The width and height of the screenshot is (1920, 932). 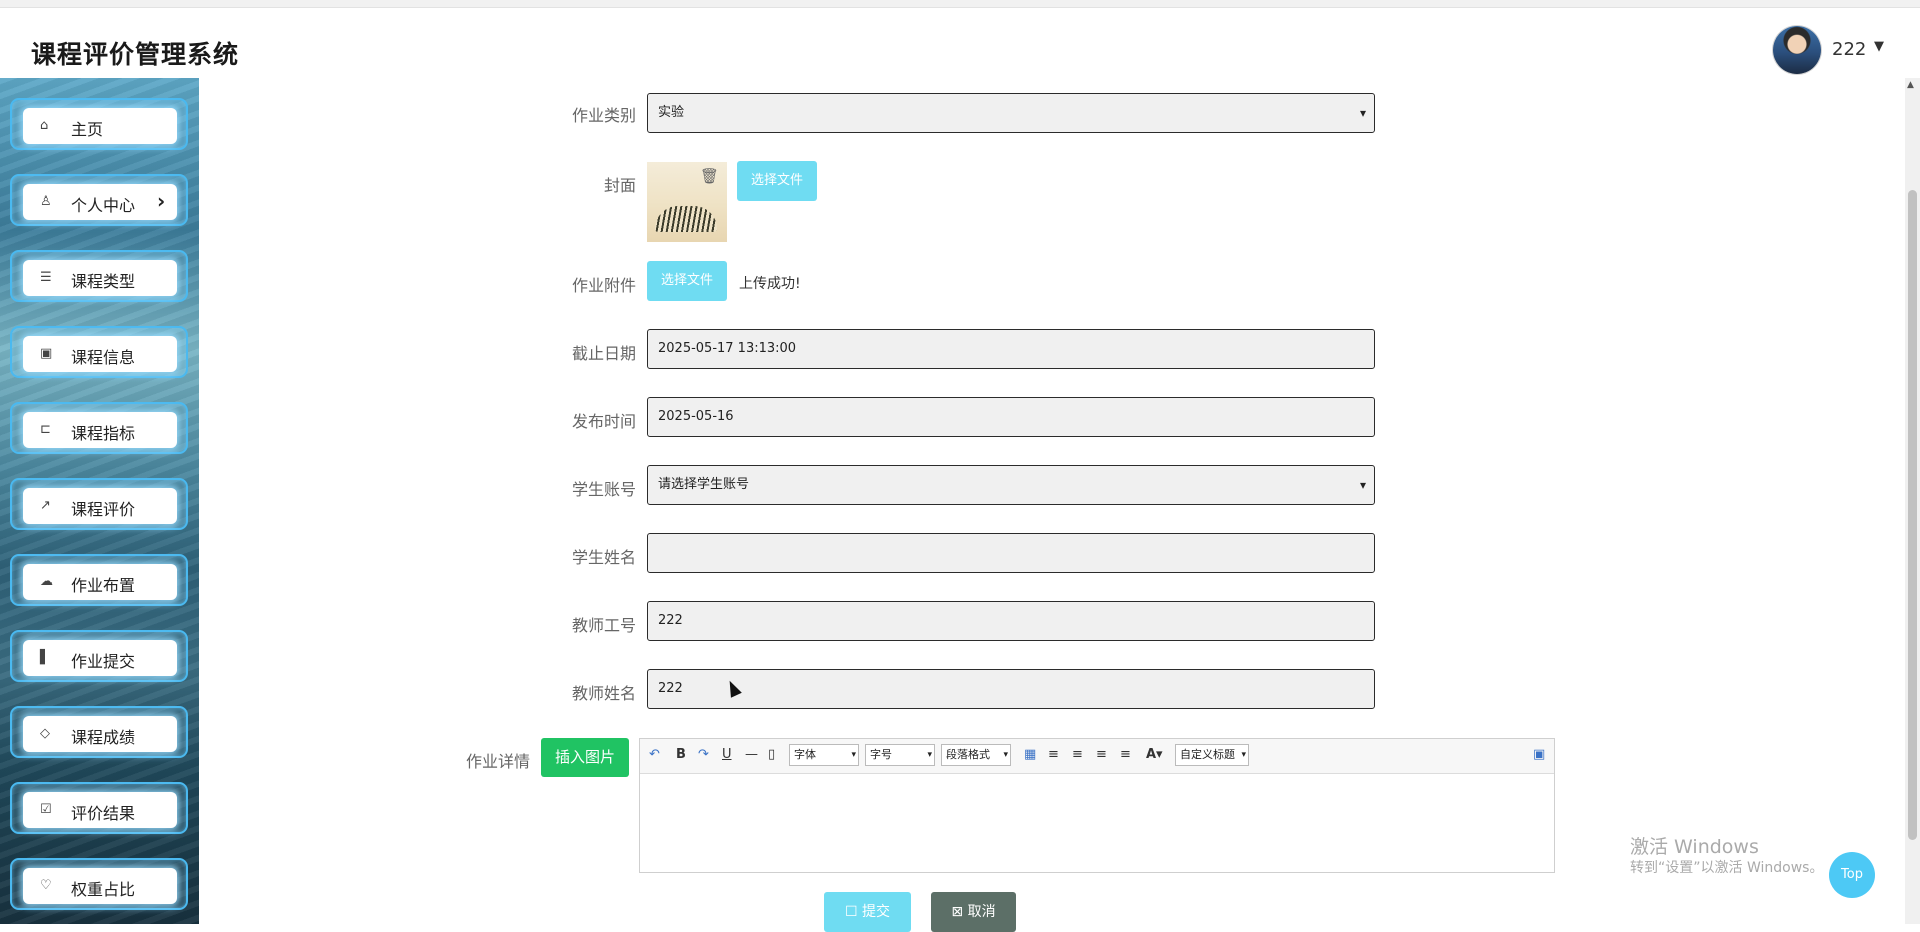 I want to click on submit-button: ☐ 提交, so click(x=867, y=912).